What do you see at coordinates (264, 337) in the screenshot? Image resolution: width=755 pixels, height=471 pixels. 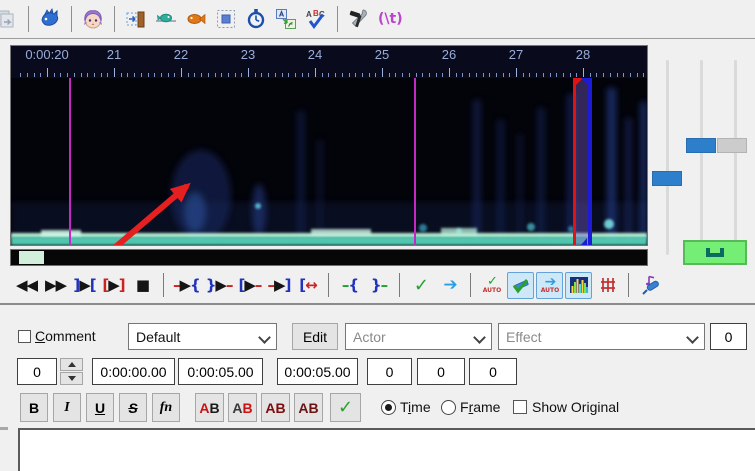 I see `chevron-down-icon` at bounding box center [264, 337].